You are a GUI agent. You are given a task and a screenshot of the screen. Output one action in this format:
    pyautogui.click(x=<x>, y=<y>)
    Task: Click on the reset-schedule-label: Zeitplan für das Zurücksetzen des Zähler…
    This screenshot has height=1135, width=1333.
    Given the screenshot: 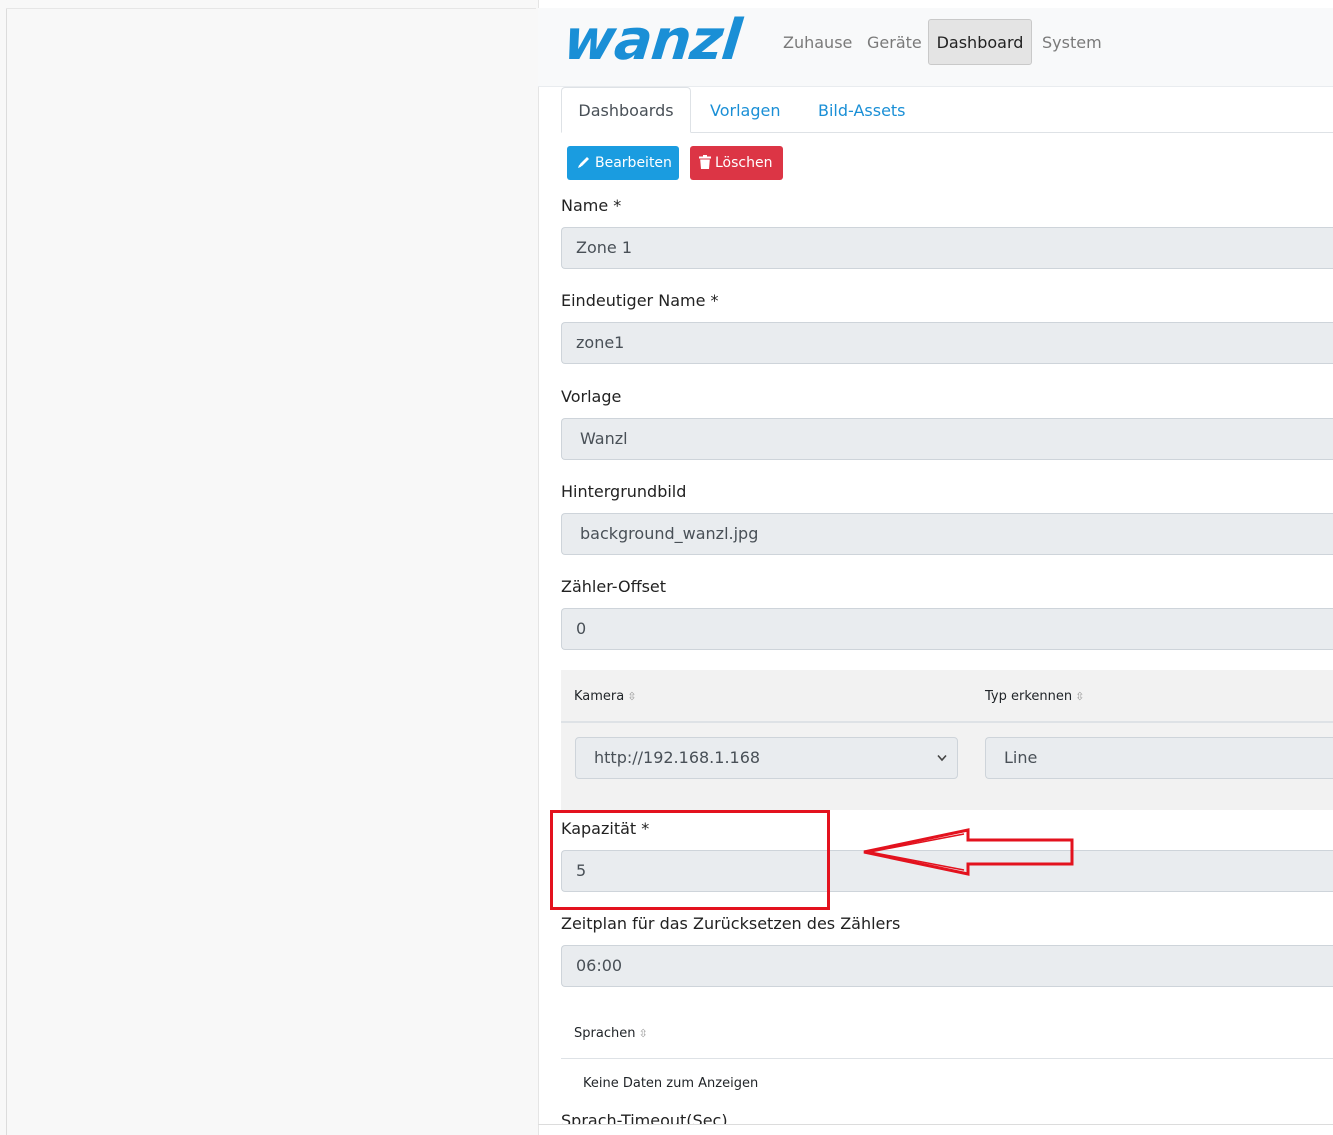 What is the action you would take?
    pyautogui.click(x=731, y=923)
    